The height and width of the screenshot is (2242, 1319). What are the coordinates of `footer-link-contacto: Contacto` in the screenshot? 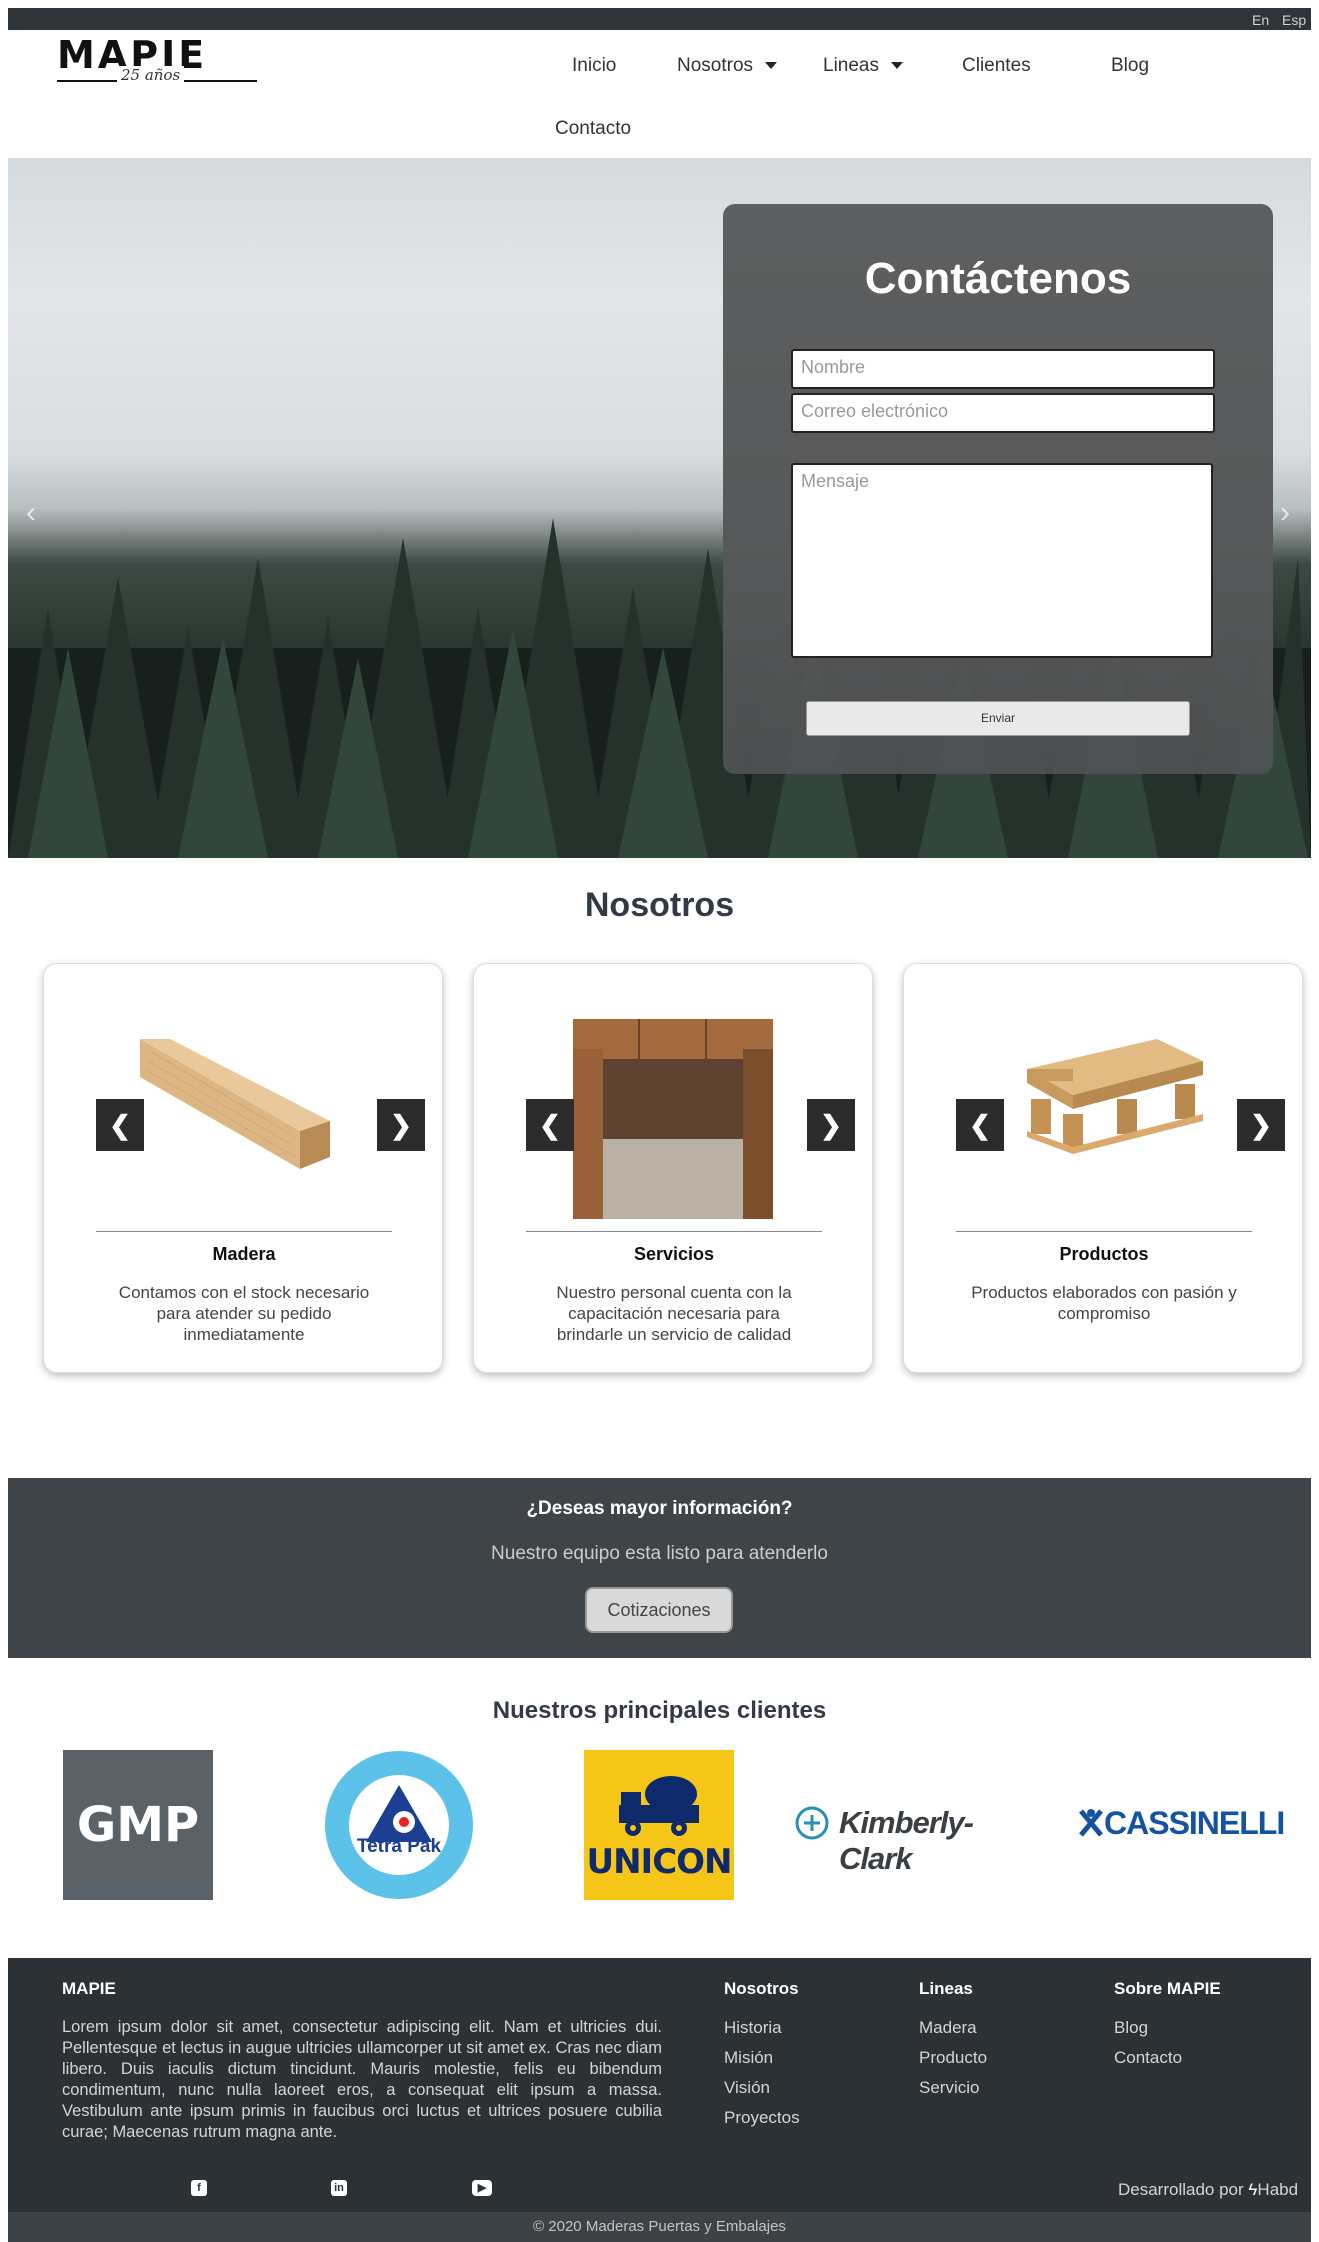 It's located at (1148, 2058).